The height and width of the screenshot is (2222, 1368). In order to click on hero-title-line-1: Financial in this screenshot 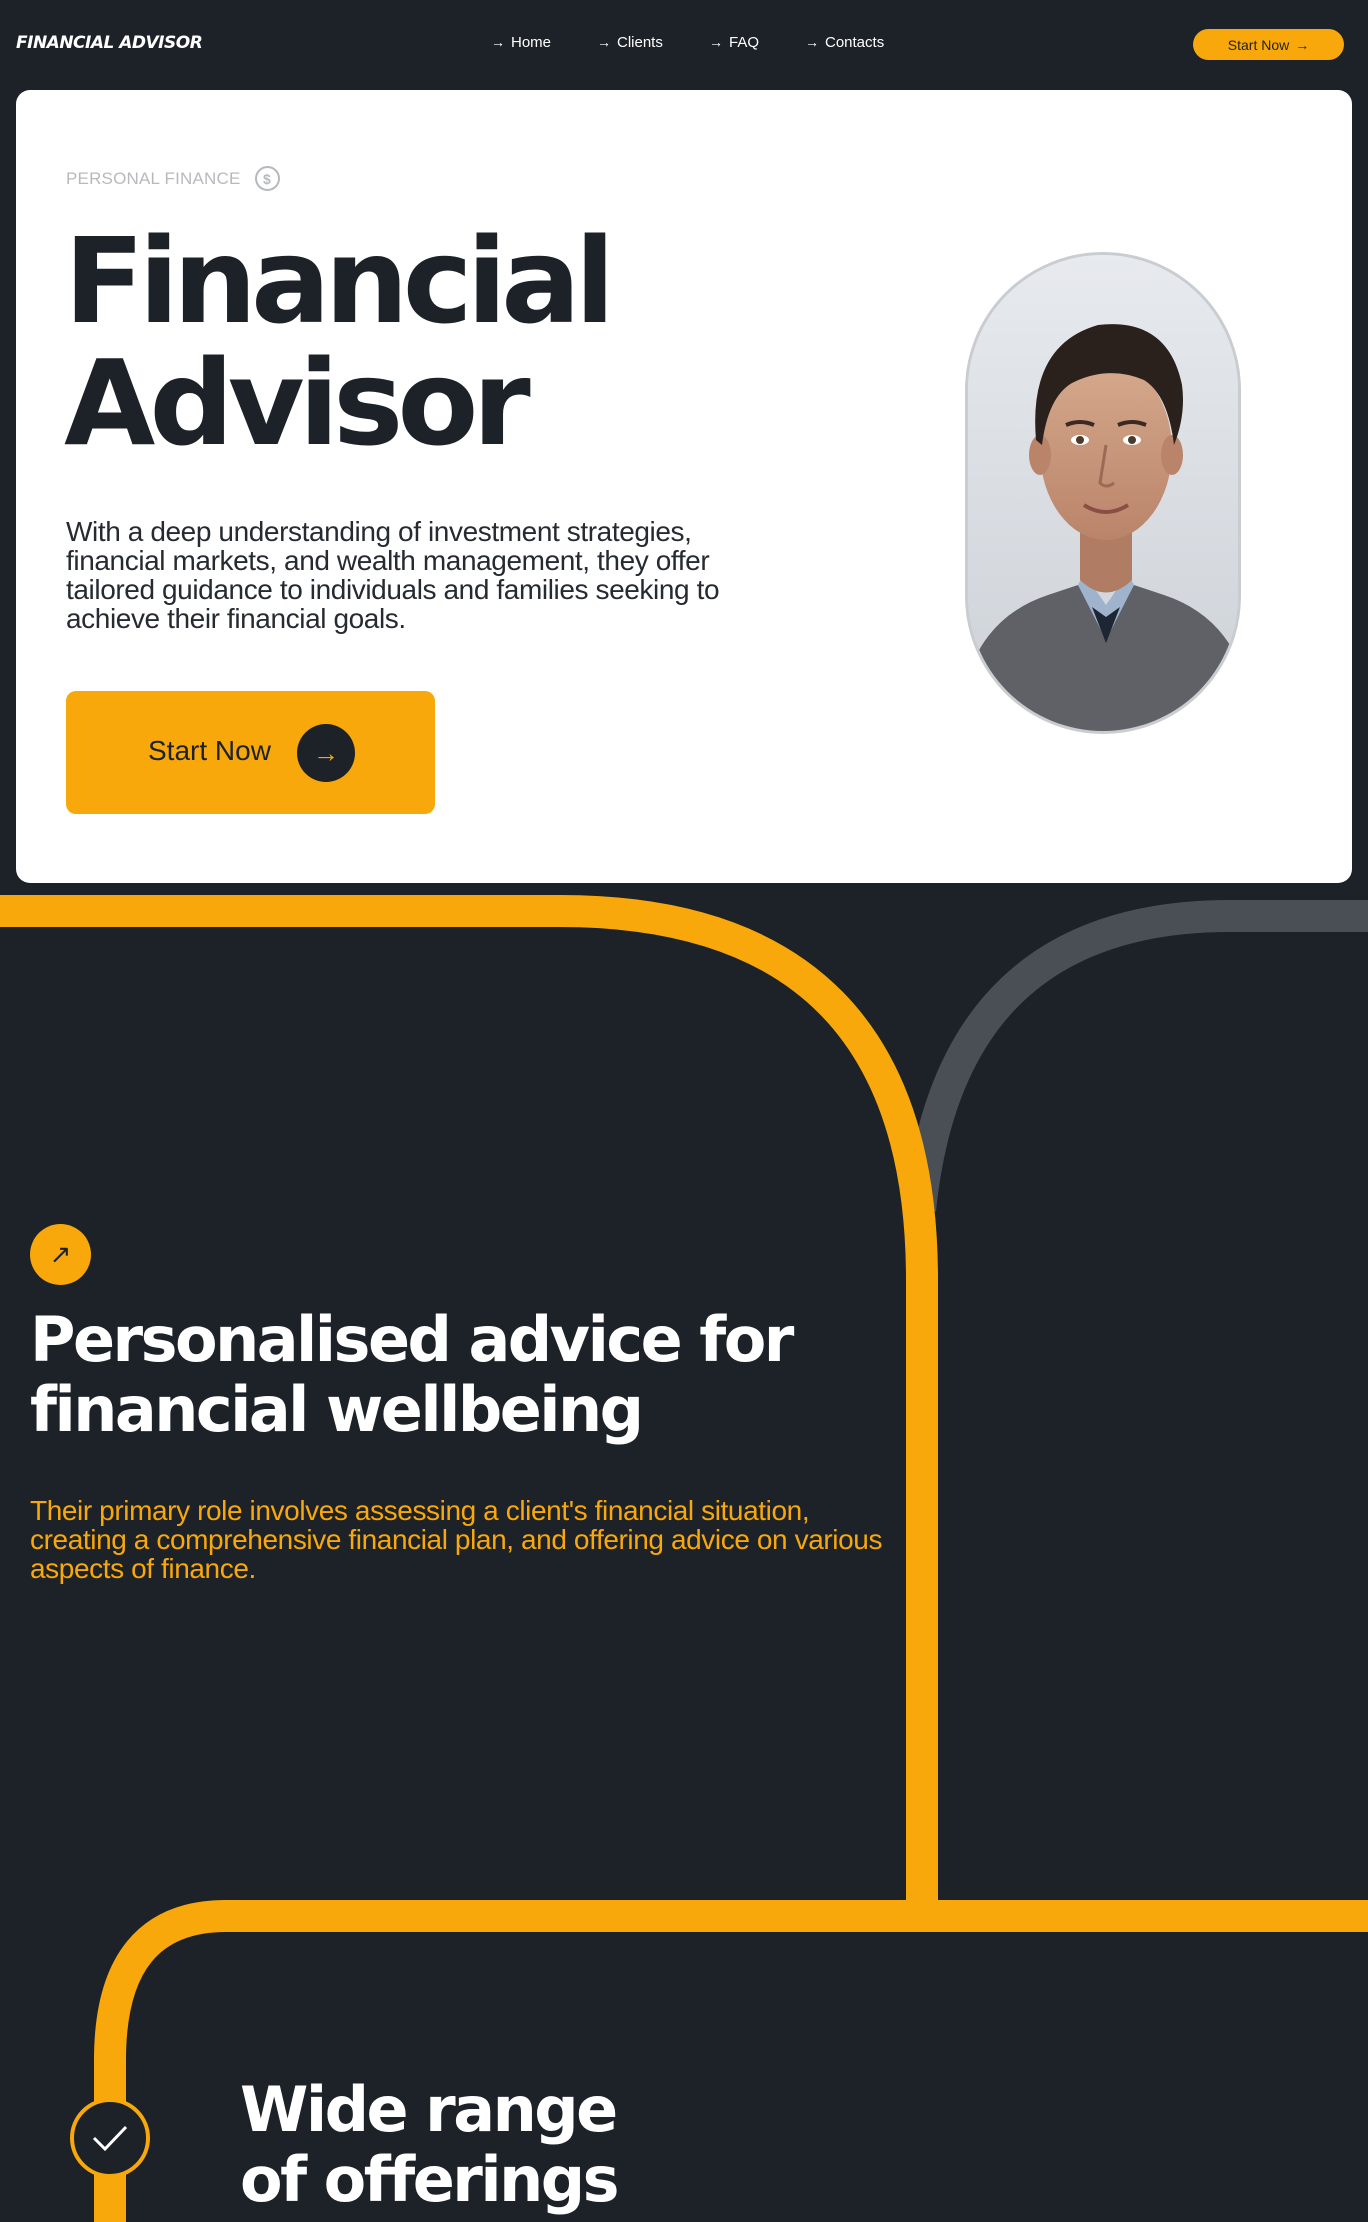, I will do `click(339, 281)`.